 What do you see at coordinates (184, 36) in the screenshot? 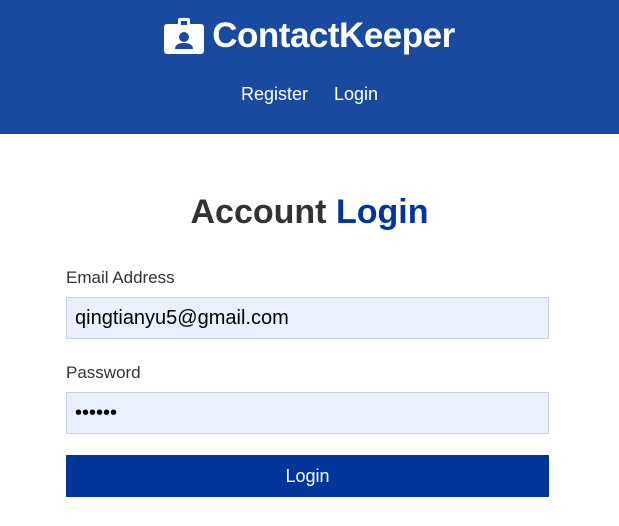
I see `id-badge-icon` at bounding box center [184, 36].